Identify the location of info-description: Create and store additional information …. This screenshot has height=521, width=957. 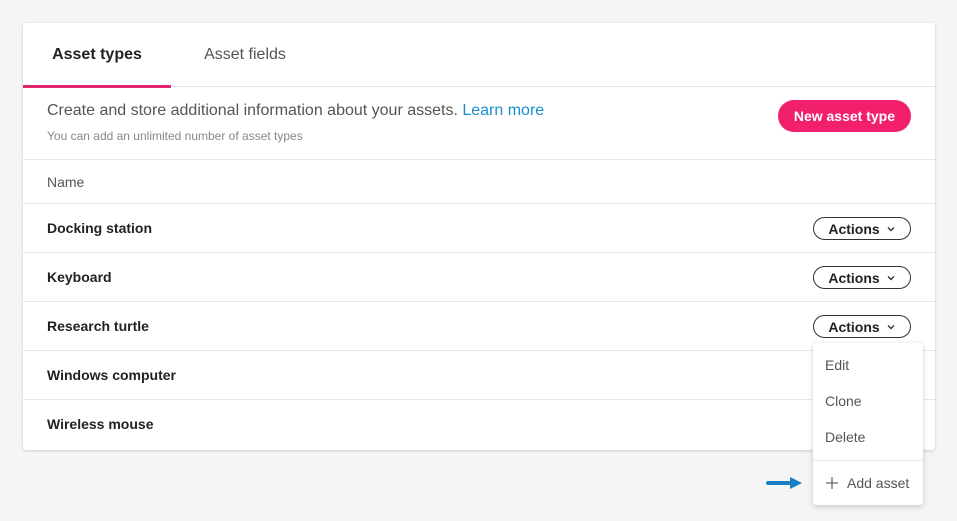
(295, 111).